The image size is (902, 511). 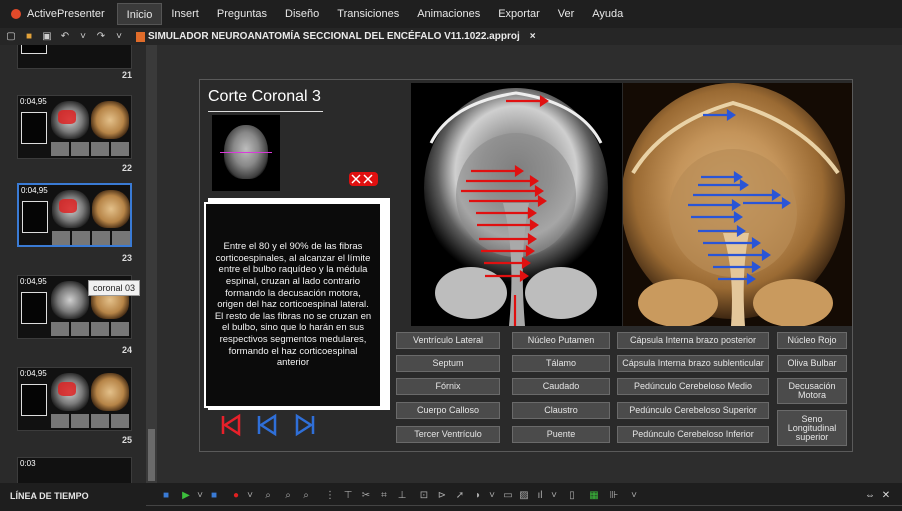 I want to click on label-claustro: Claustro, so click(x=561, y=410).